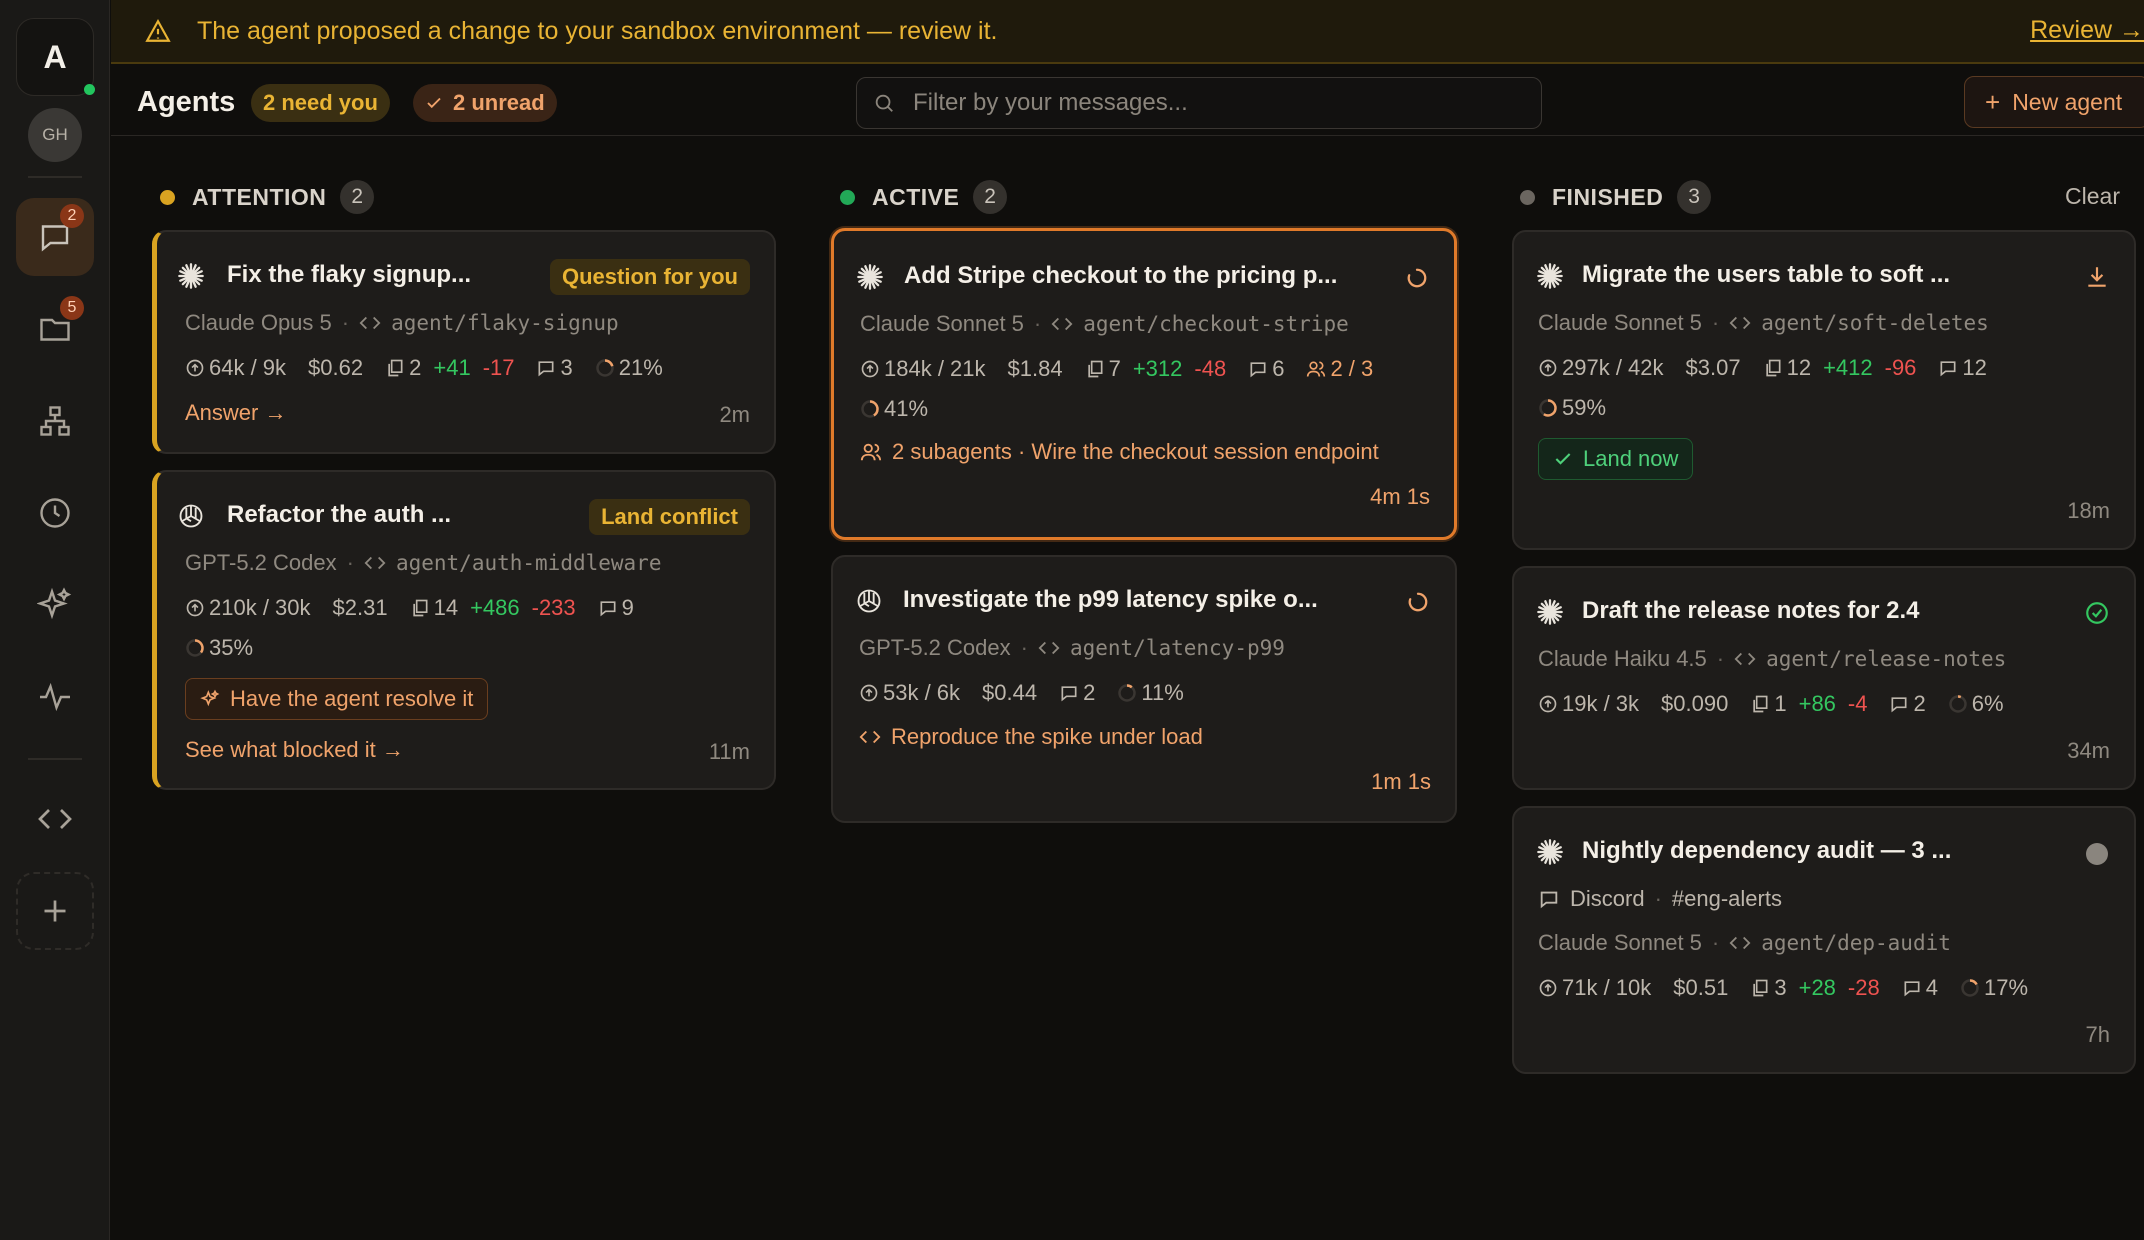 The height and width of the screenshot is (1240, 2144). Describe the element at coordinates (884, 103) in the screenshot. I see `search-icon` at that location.